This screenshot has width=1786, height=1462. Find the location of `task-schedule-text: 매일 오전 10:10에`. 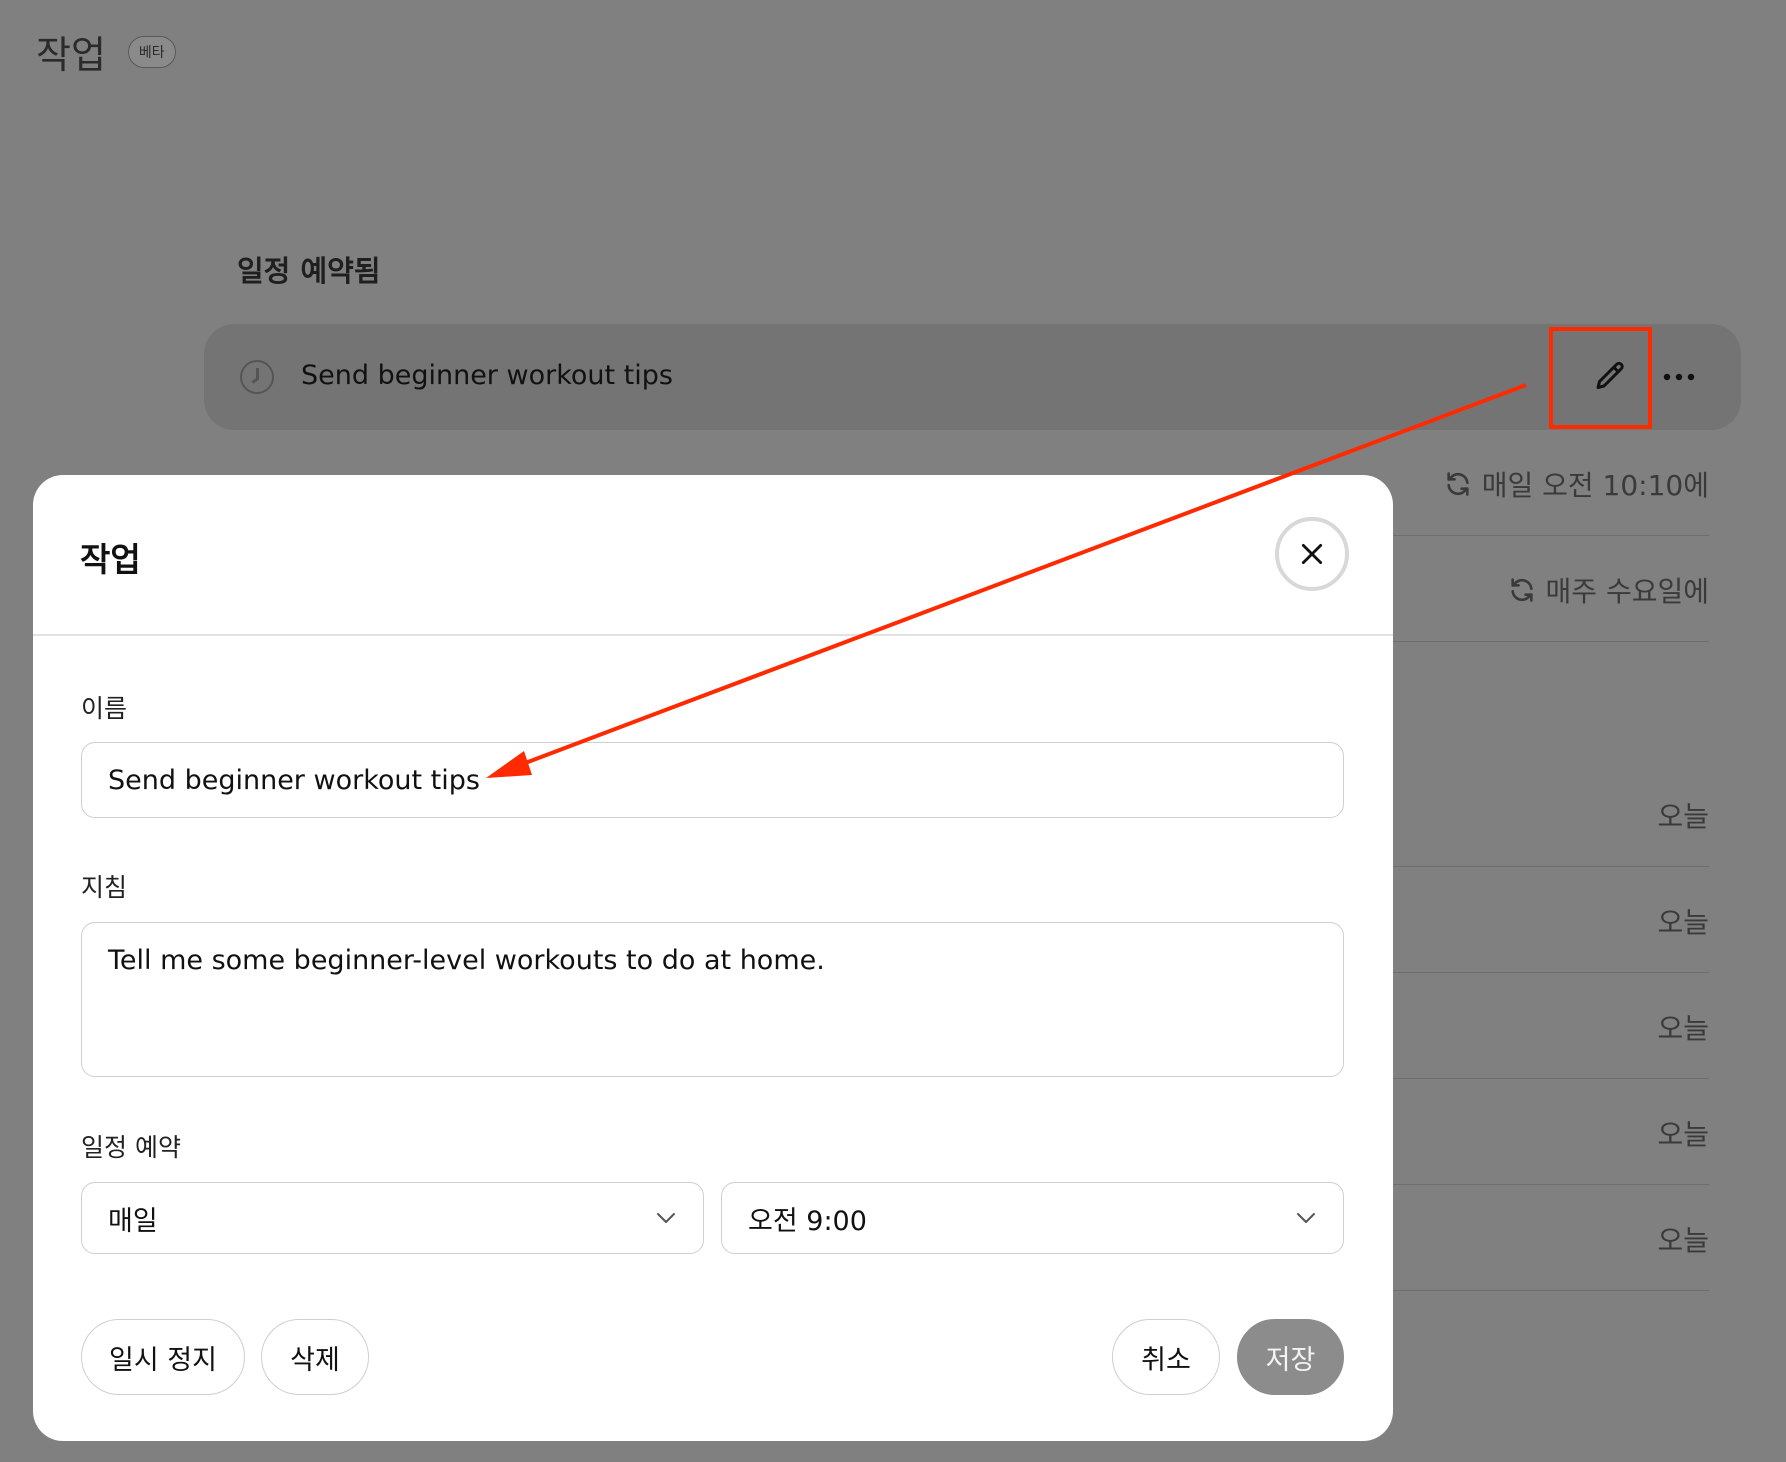

task-schedule-text: 매일 오전 10:10에 is located at coordinates (1595, 485).